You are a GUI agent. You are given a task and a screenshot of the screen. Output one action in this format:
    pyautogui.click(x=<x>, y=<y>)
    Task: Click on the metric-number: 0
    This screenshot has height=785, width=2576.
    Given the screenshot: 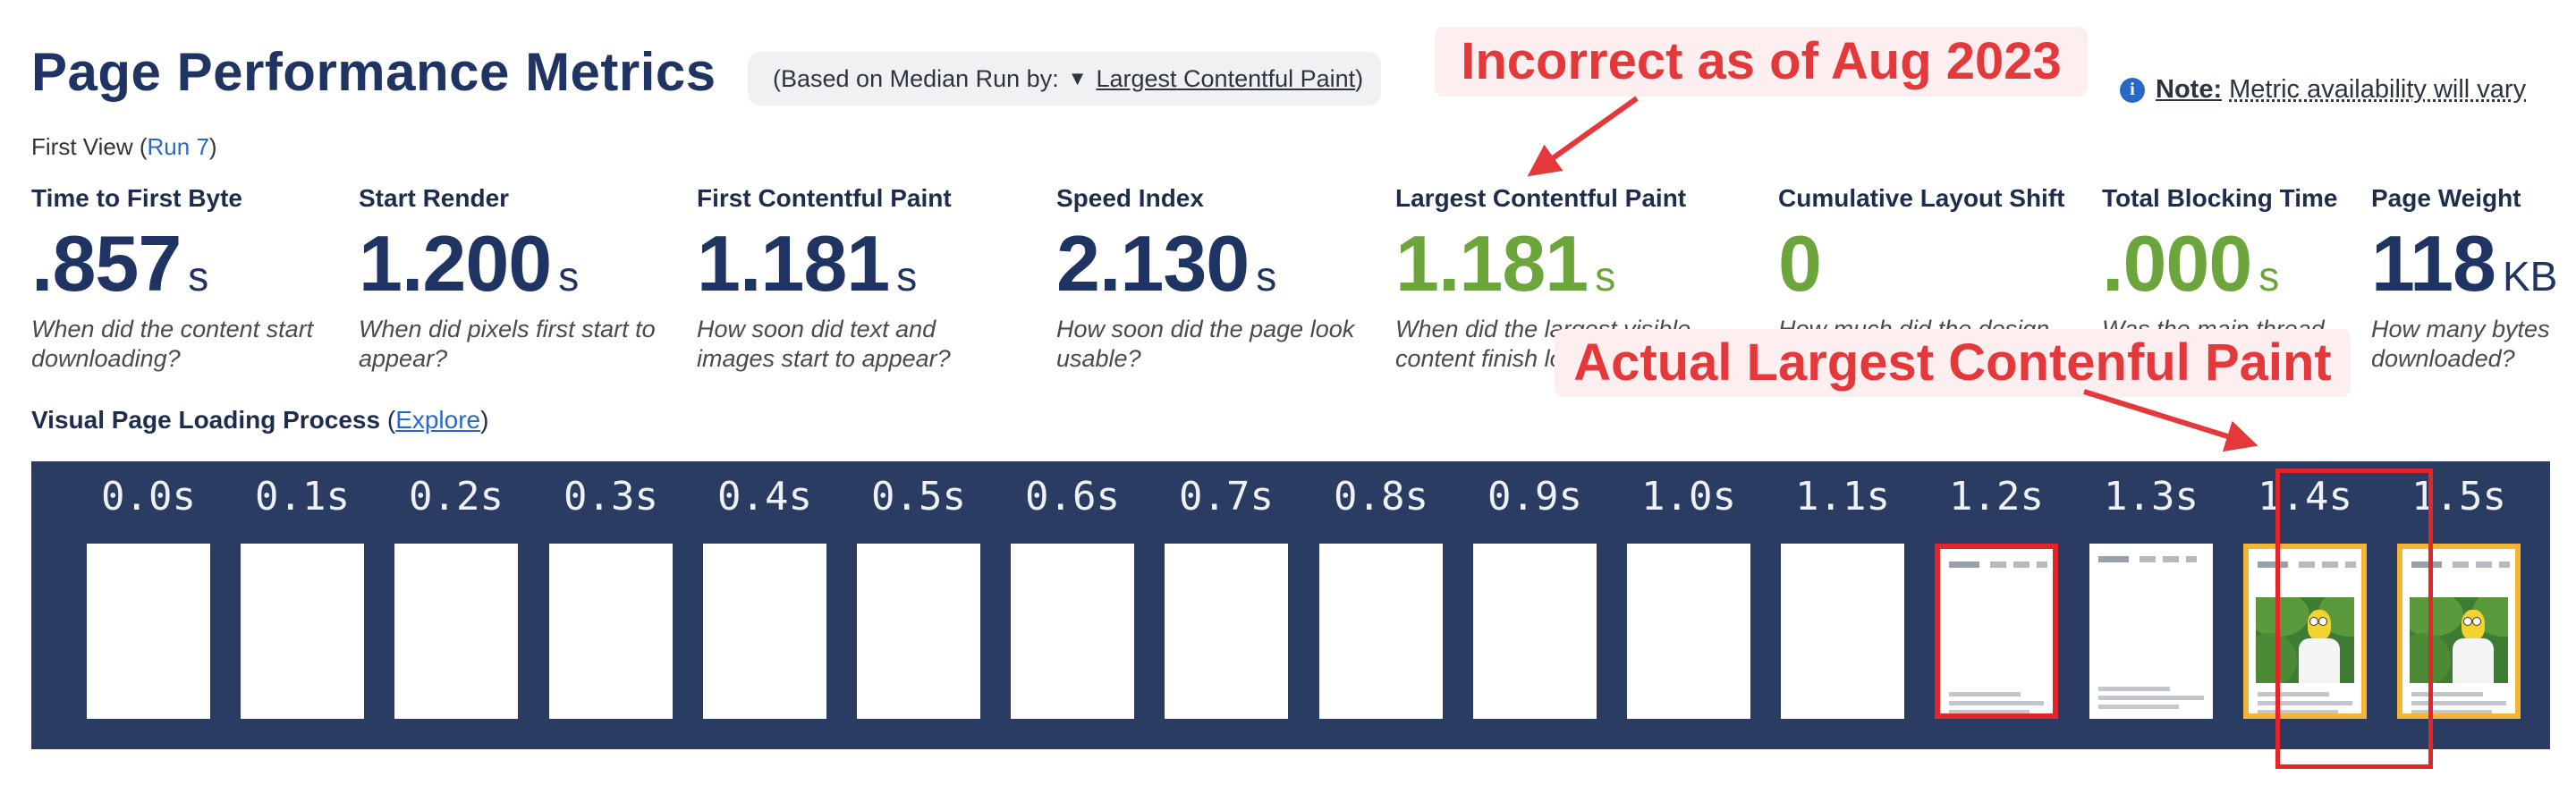 What is the action you would take?
    pyautogui.click(x=1800, y=263)
    